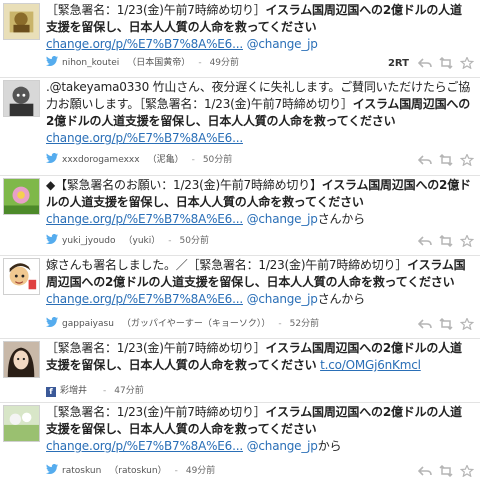 This screenshot has width=480, height=485. What do you see at coordinates (370, 365) in the screenshot?
I see `tweet-link: t.co/OMGj6nKmcl` at bounding box center [370, 365].